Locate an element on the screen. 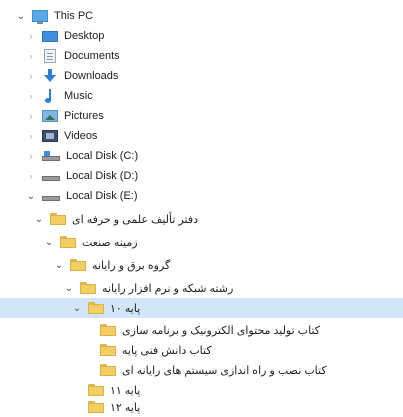 The width and height of the screenshot is (403, 417). tree-item-label: رشته شبکه و نرم افزار رایانه is located at coordinates (168, 288).